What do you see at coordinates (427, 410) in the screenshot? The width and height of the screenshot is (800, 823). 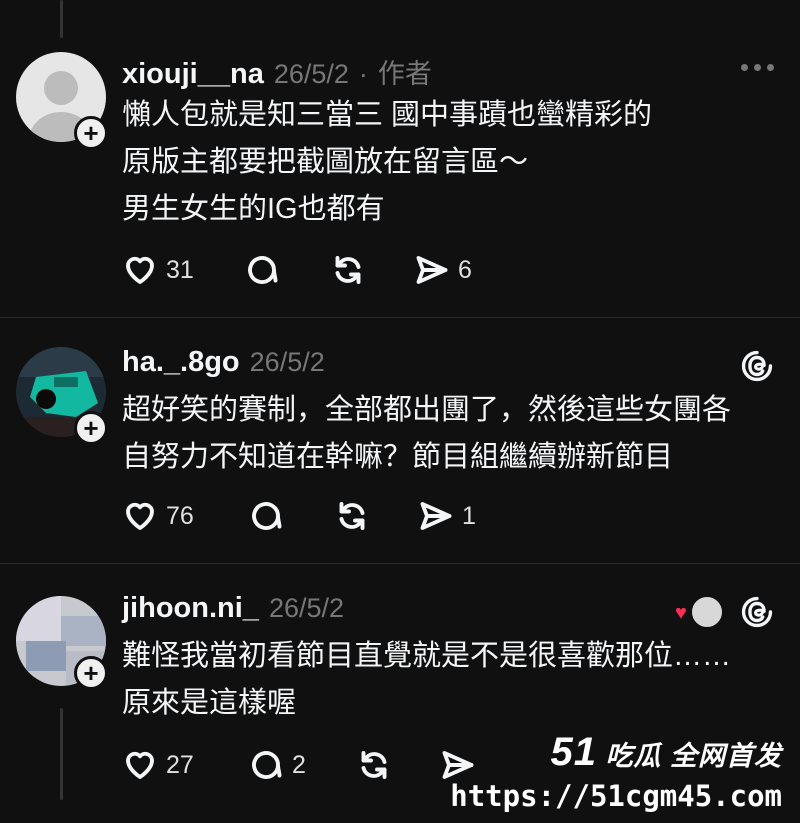 I see `post-line: 超好笑的賽制，全部都出團了，然後這些女團各` at bounding box center [427, 410].